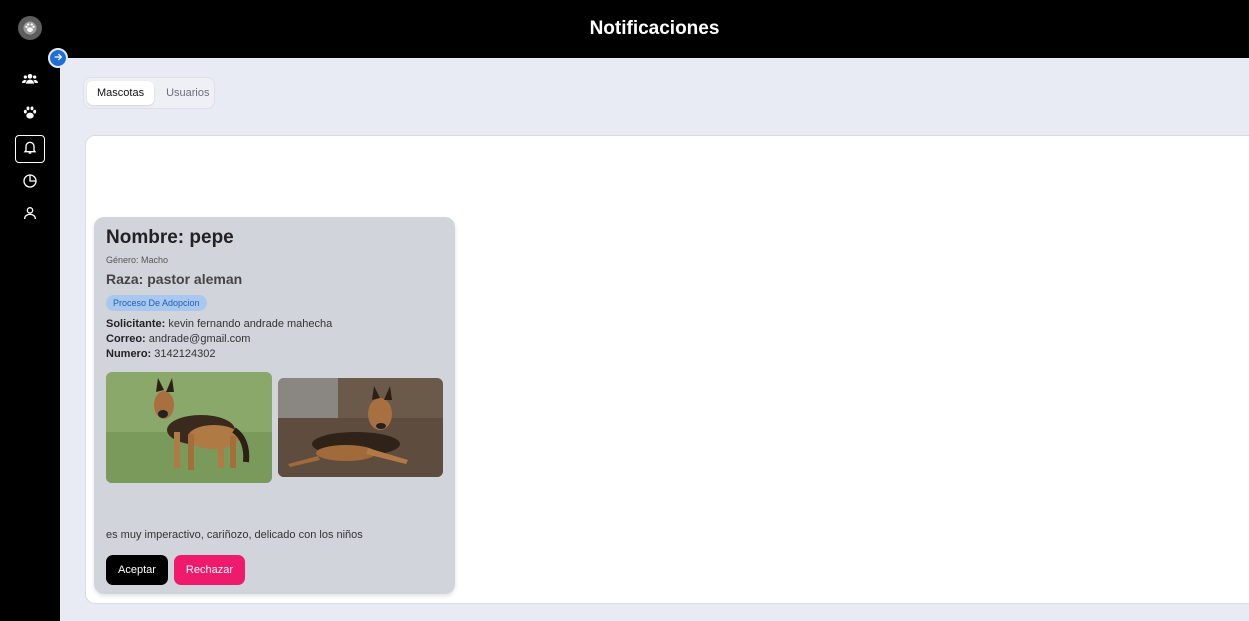  What do you see at coordinates (30, 310) in the screenshot?
I see `sidebar` at bounding box center [30, 310].